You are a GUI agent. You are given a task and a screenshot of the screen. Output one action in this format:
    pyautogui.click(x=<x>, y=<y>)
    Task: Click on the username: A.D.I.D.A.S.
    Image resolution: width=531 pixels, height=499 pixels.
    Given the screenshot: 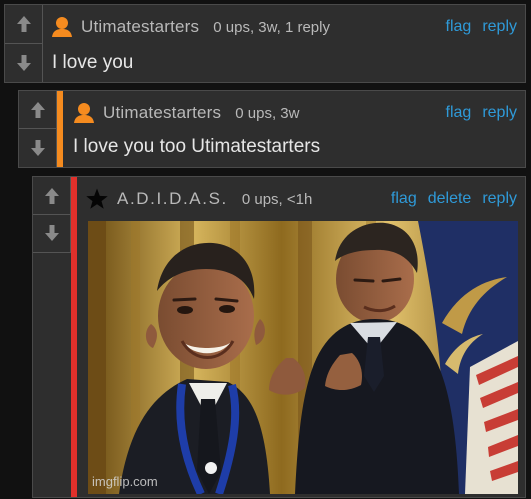 What is the action you would take?
    pyautogui.click(x=172, y=199)
    